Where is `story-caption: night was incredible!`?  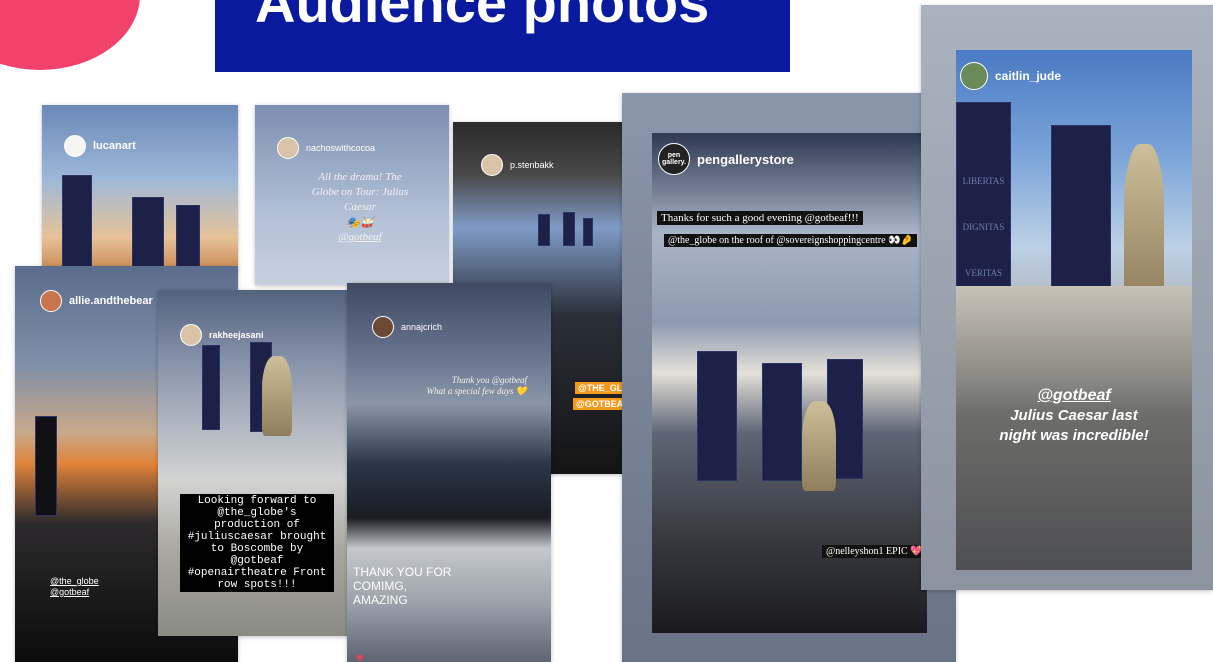 story-caption: night was incredible! is located at coordinates (1074, 435).